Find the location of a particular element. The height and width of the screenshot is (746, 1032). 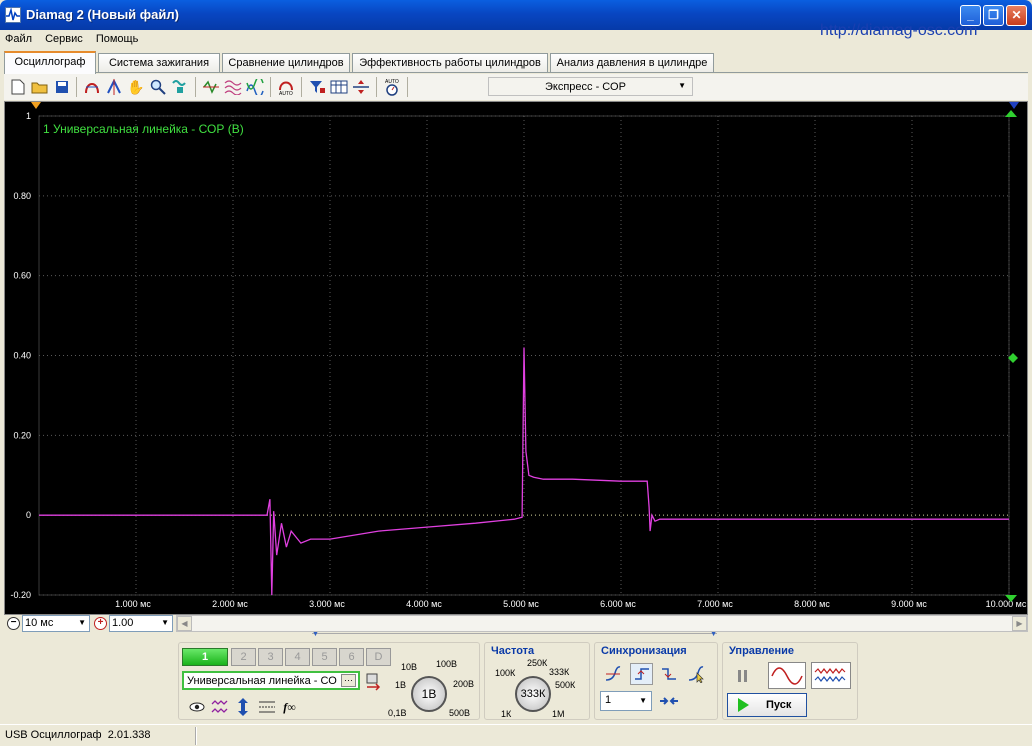

measure-tool-icon is located at coordinates (114, 87).